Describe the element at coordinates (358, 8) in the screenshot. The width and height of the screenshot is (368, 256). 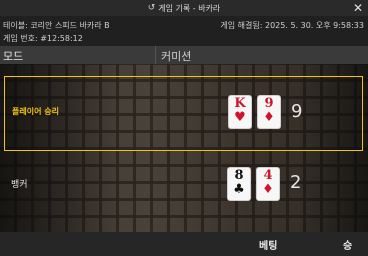
I see `close-icon: ✕` at that location.